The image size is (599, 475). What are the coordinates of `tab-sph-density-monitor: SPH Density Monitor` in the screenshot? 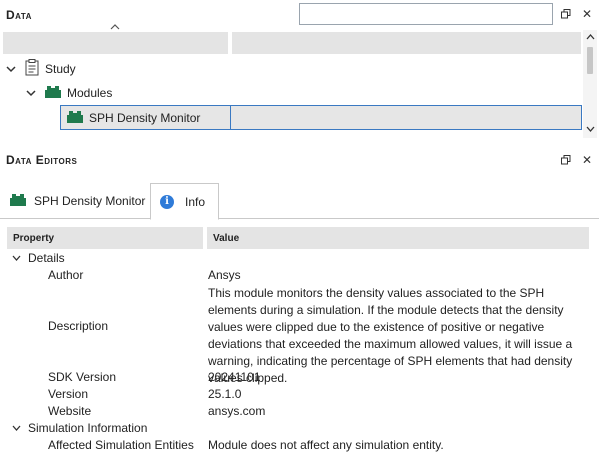 It's located at (75, 201).